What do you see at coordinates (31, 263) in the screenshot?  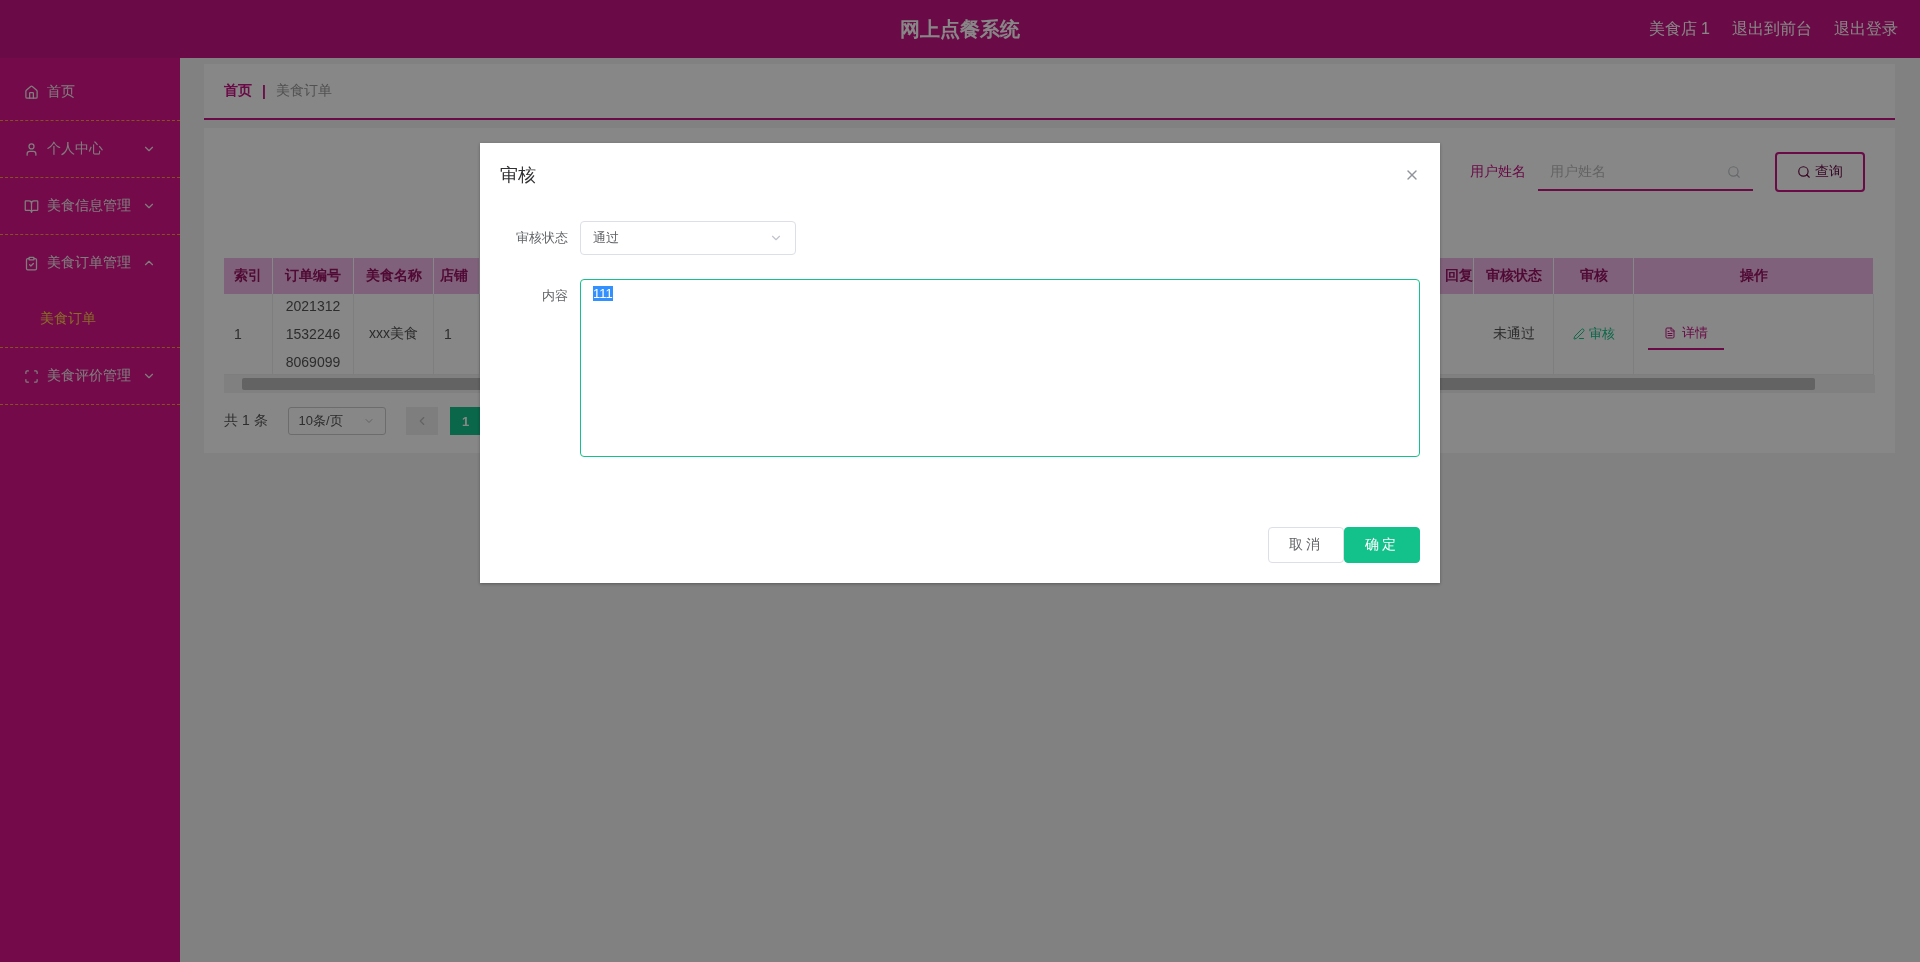 I see `clipboard-icon` at bounding box center [31, 263].